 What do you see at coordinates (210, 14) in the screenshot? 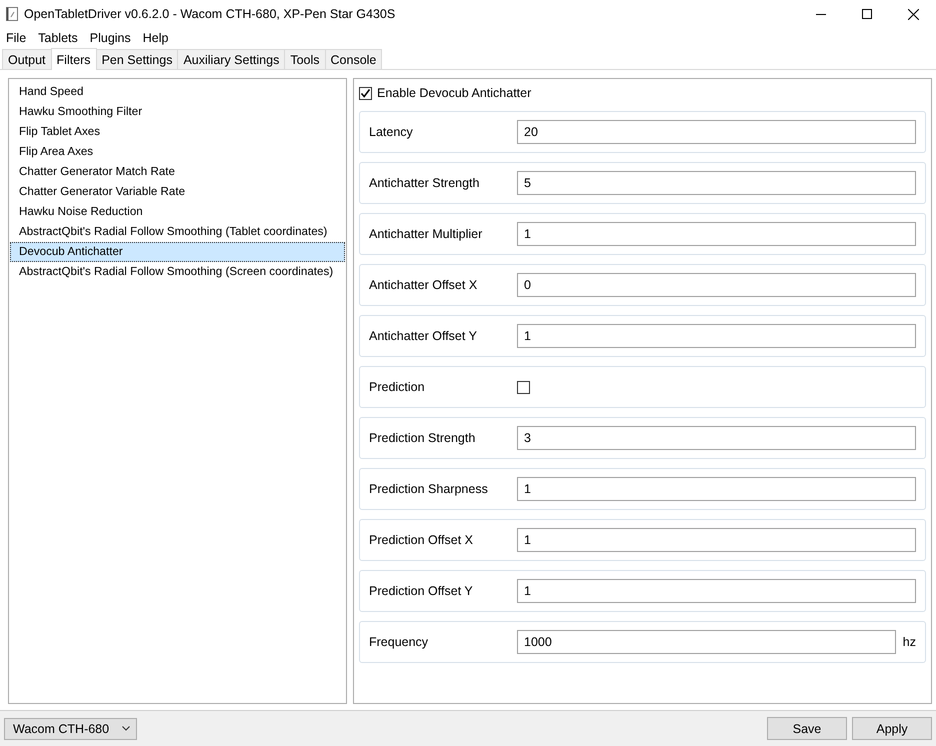
I see `window-title: OpenTabletDriver v0.6.2.0 - Wacom CTH-680, XP-Pen Star G430S` at bounding box center [210, 14].